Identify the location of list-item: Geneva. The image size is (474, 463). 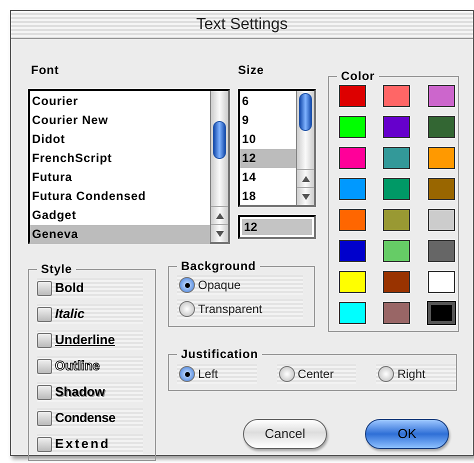
(120, 234).